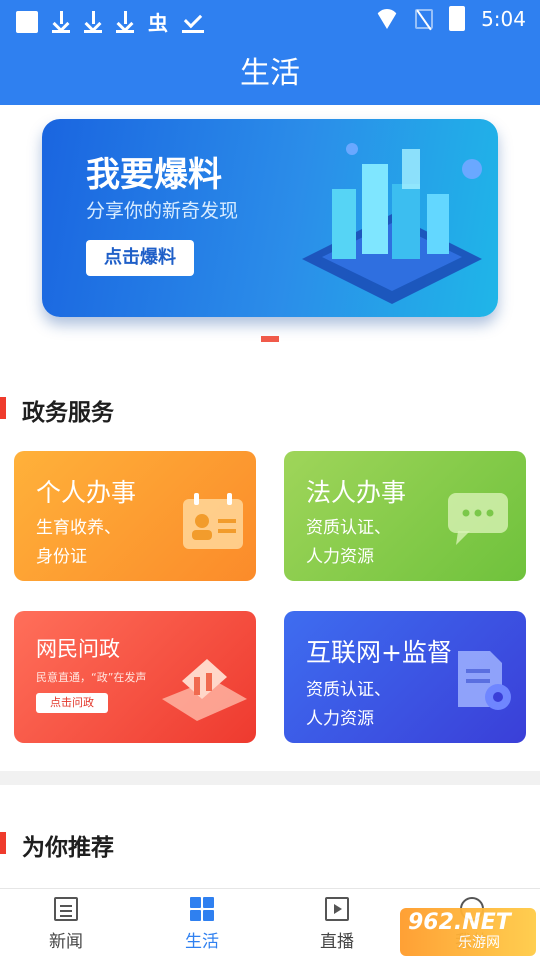 This screenshot has height=961, width=540. Describe the element at coordinates (270, 409) in the screenshot. I see `section-gov-services: 政务服务` at that location.